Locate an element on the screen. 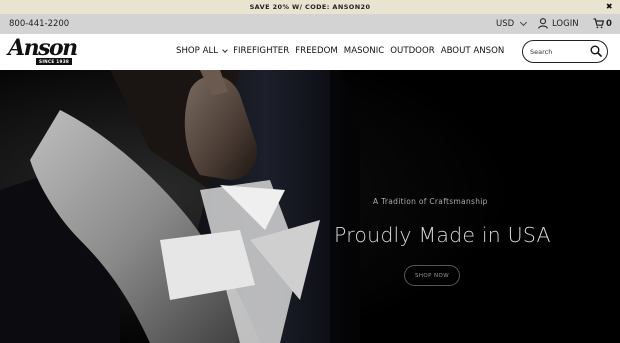 This screenshot has height=343, width=620. nav-item-label: OUTDOOR is located at coordinates (412, 51).